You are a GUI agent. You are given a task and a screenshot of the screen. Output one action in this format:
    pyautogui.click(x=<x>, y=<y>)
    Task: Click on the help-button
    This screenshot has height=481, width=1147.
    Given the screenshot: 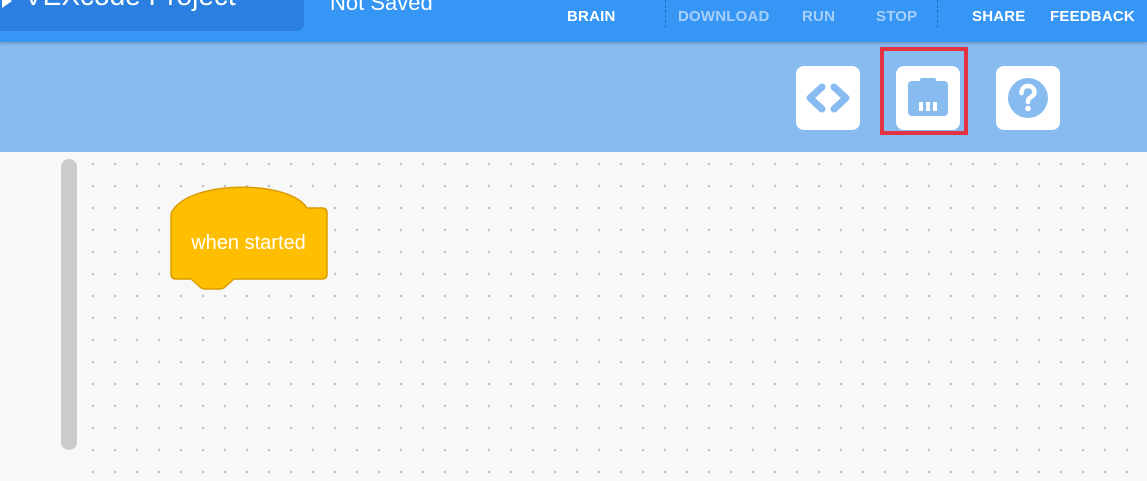 What is the action you would take?
    pyautogui.click(x=1028, y=98)
    